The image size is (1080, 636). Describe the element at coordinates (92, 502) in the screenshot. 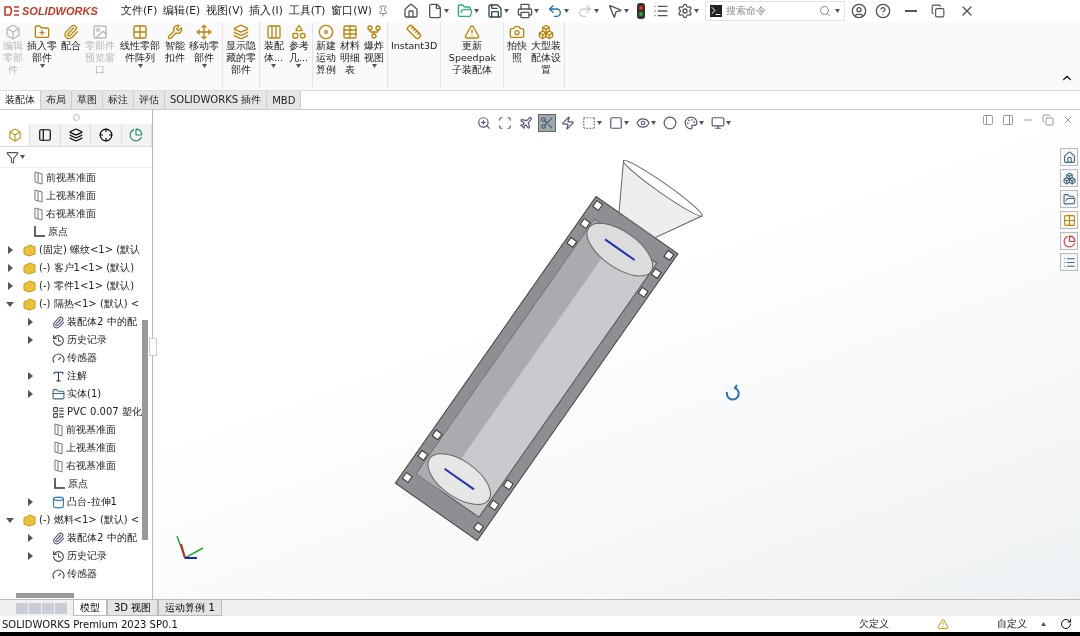

I see `tree-item: 凸台-拉伸1` at that location.